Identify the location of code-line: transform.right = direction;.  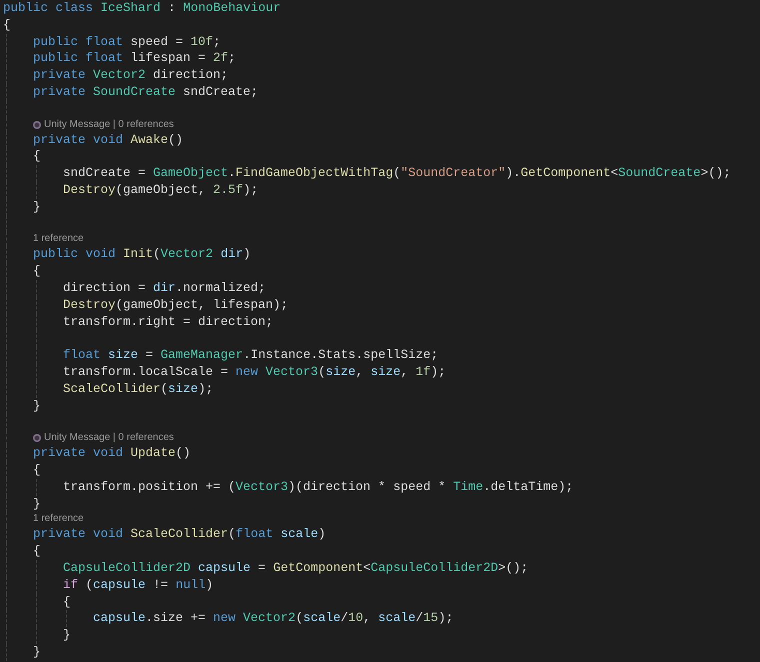
(168, 322).